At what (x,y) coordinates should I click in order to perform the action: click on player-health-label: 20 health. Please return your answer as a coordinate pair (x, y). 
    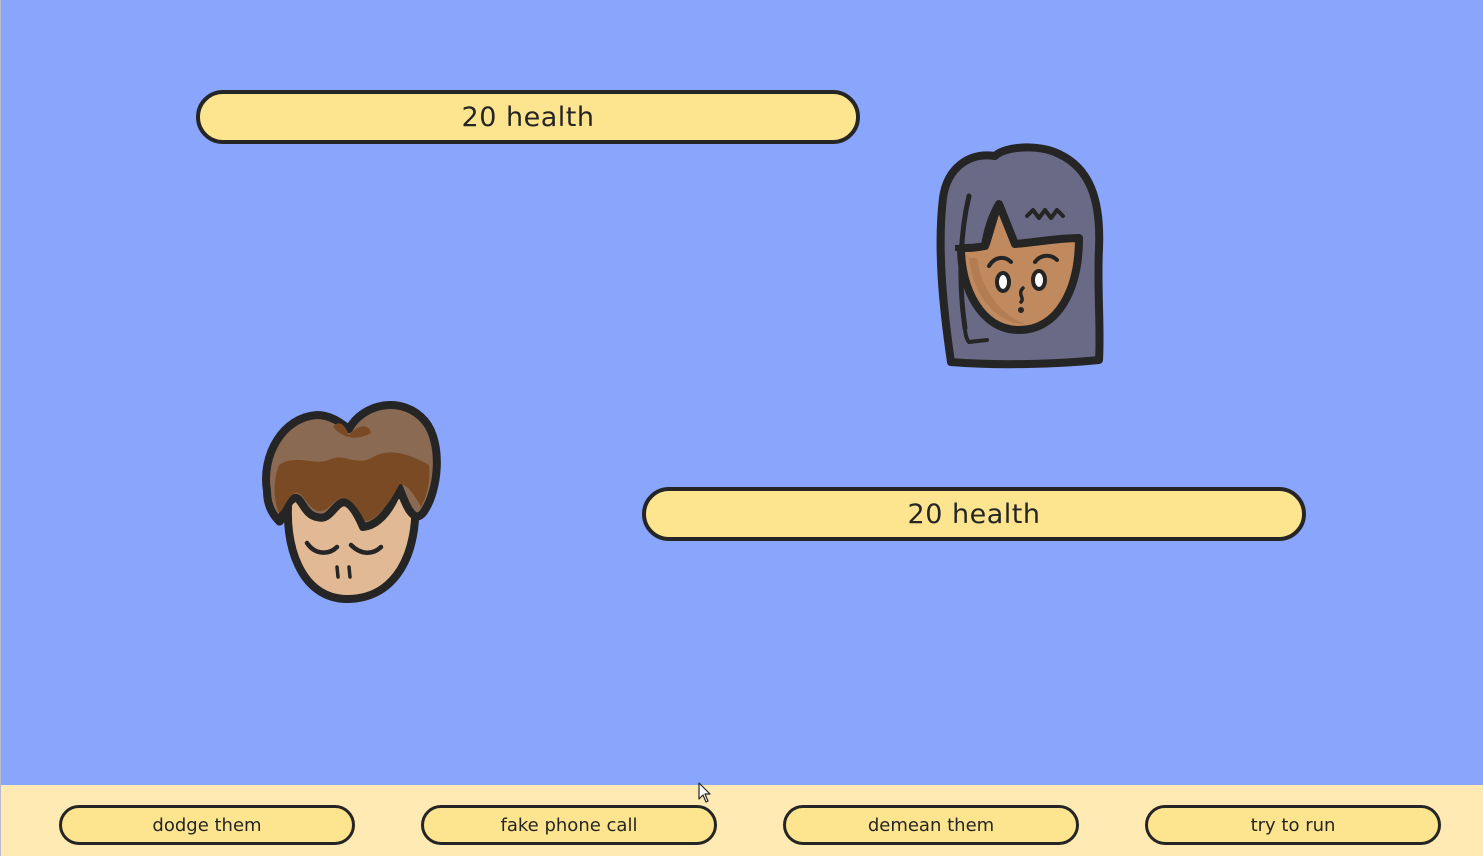
    Looking at the image, I should click on (974, 514).